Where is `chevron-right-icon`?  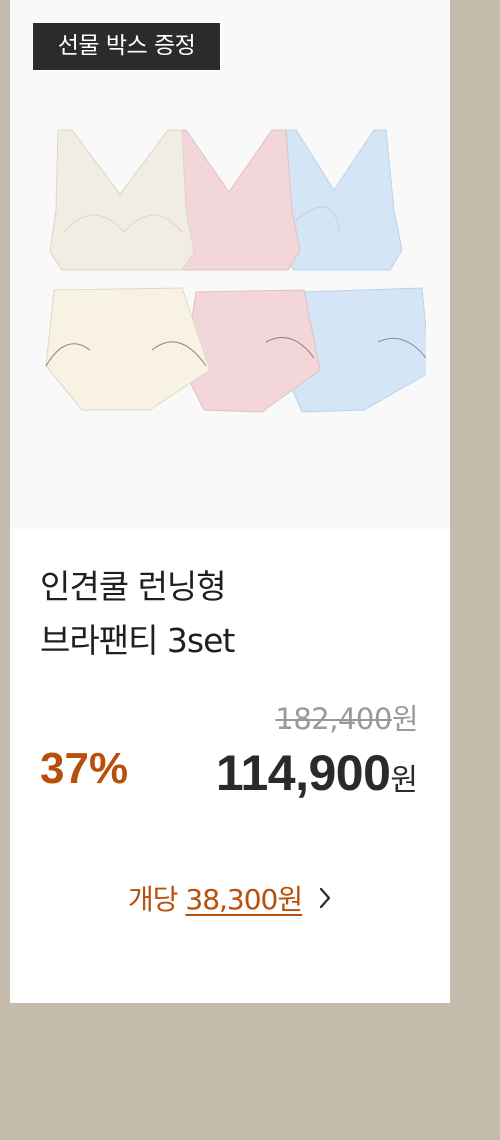 chevron-right-icon is located at coordinates (325, 898).